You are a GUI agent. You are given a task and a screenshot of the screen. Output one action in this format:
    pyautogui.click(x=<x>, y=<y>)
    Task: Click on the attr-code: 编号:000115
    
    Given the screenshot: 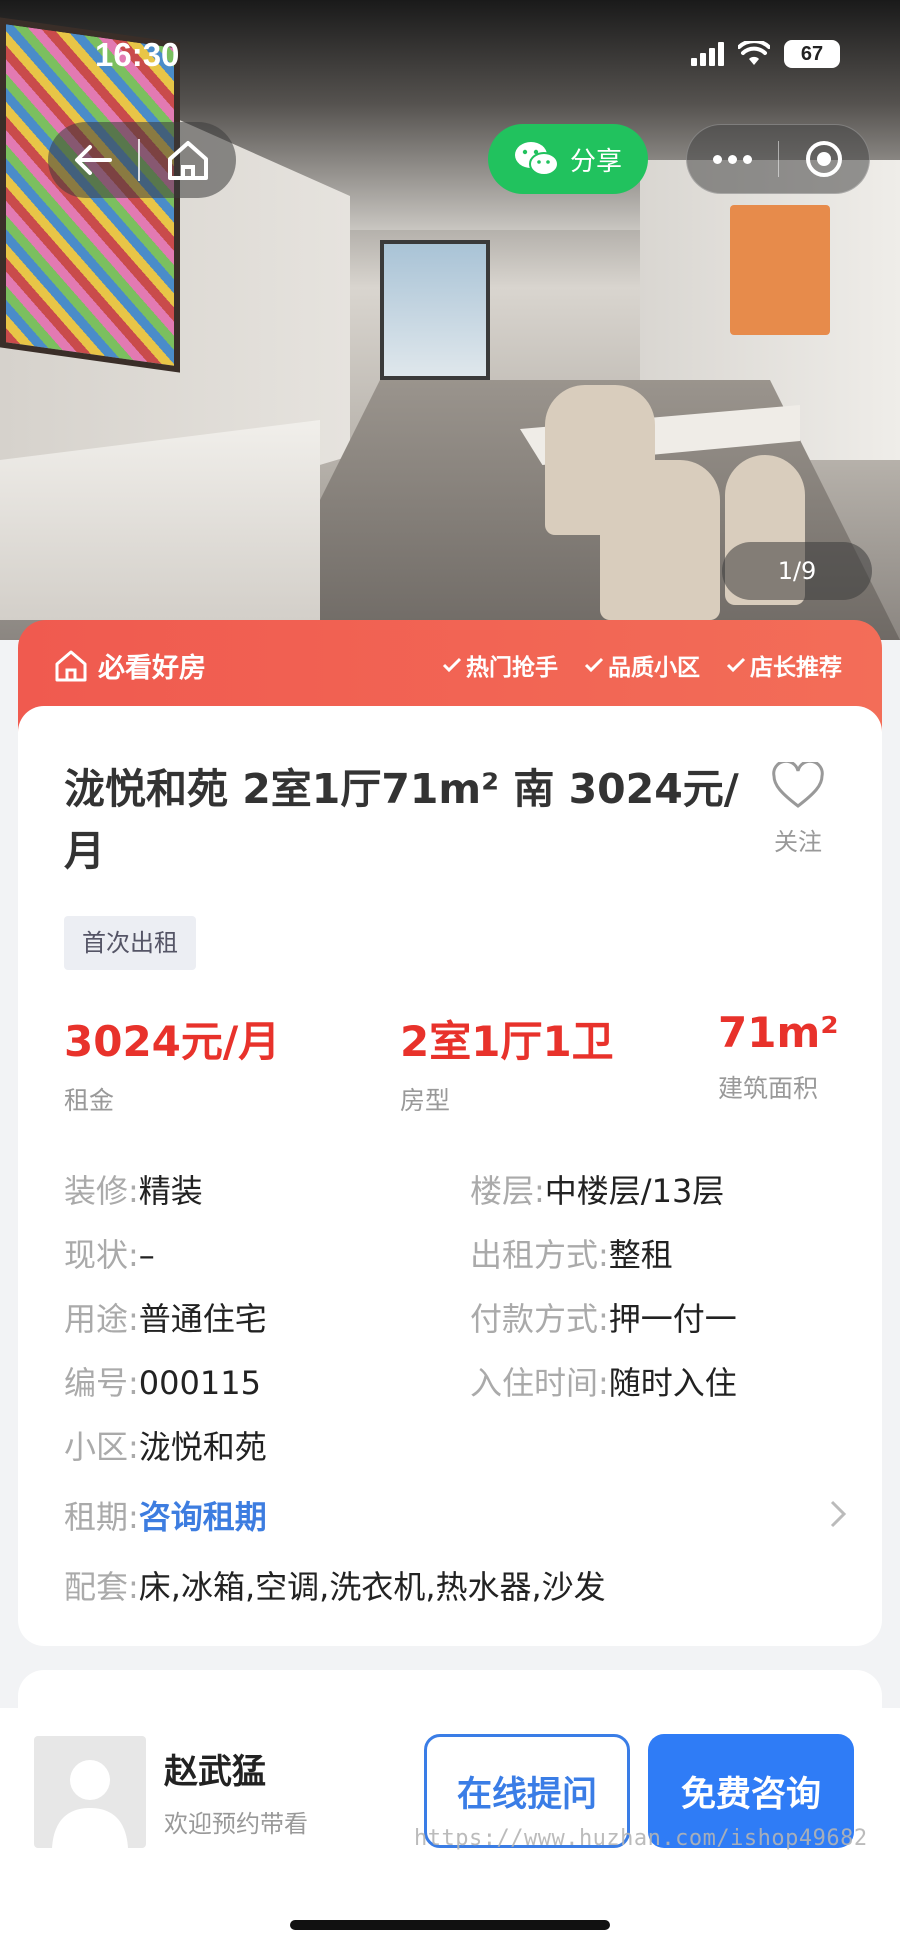 What is the action you would take?
    pyautogui.click(x=162, y=1381)
    